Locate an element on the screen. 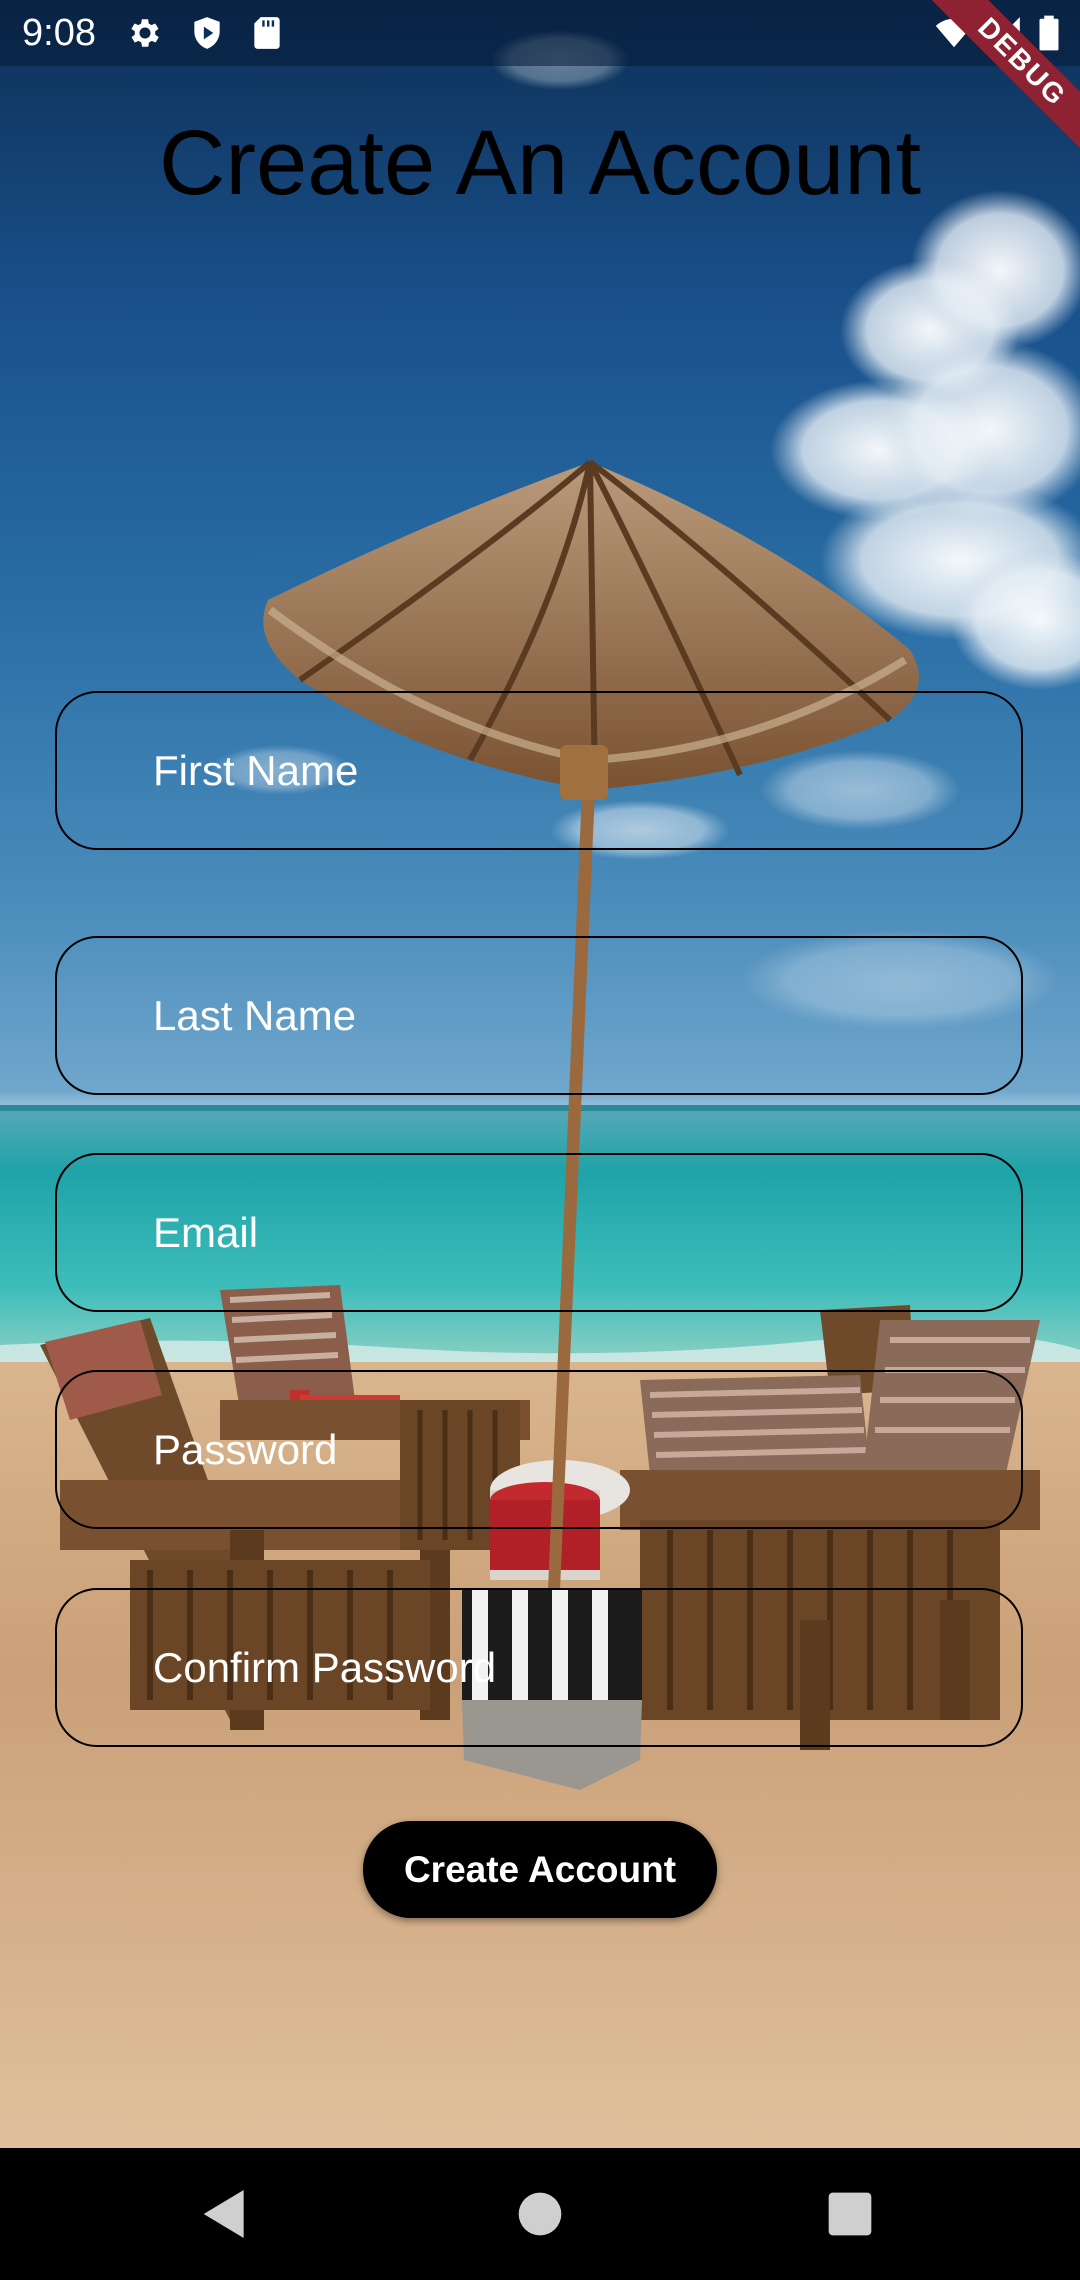 This screenshot has width=1080, height=2280. back-icon is located at coordinates (225, 2214).